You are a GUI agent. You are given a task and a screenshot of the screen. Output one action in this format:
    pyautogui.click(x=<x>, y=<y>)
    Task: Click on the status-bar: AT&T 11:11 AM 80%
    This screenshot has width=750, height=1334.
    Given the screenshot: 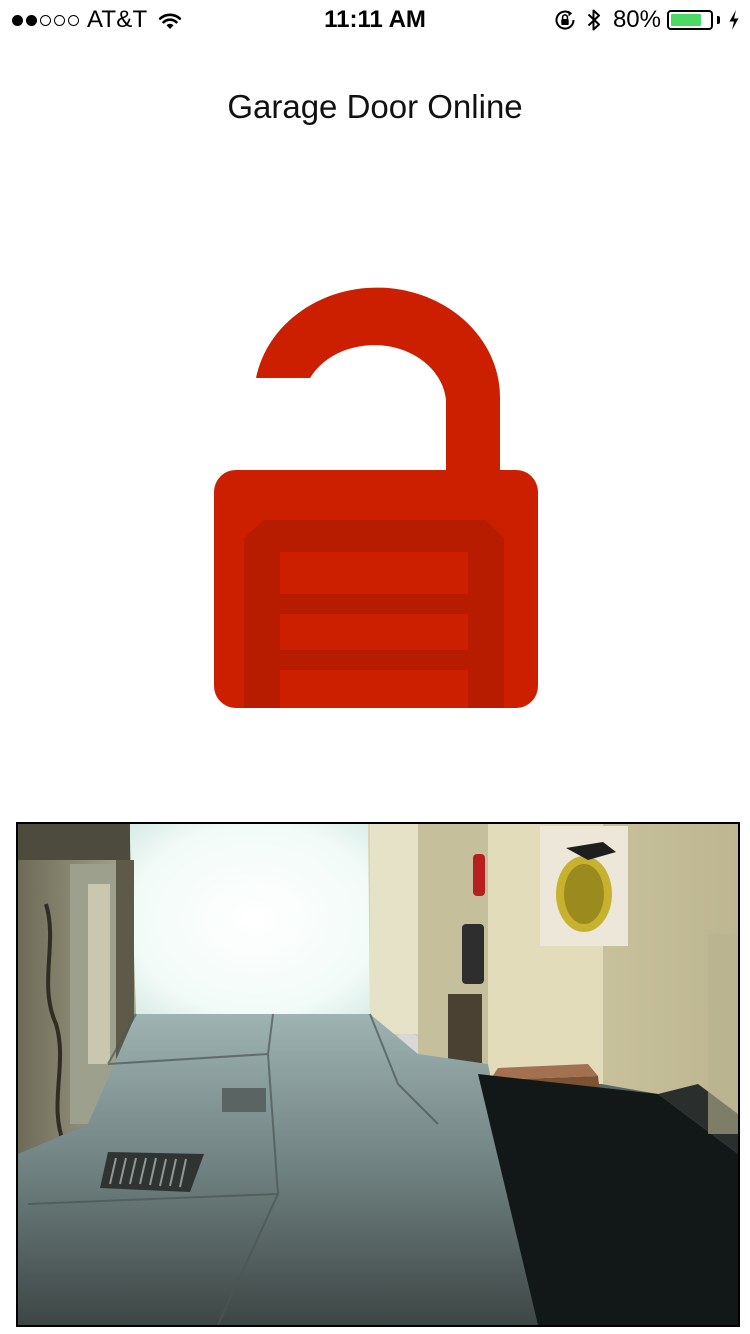 What is the action you would take?
    pyautogui.click(x=375, y=20)
    